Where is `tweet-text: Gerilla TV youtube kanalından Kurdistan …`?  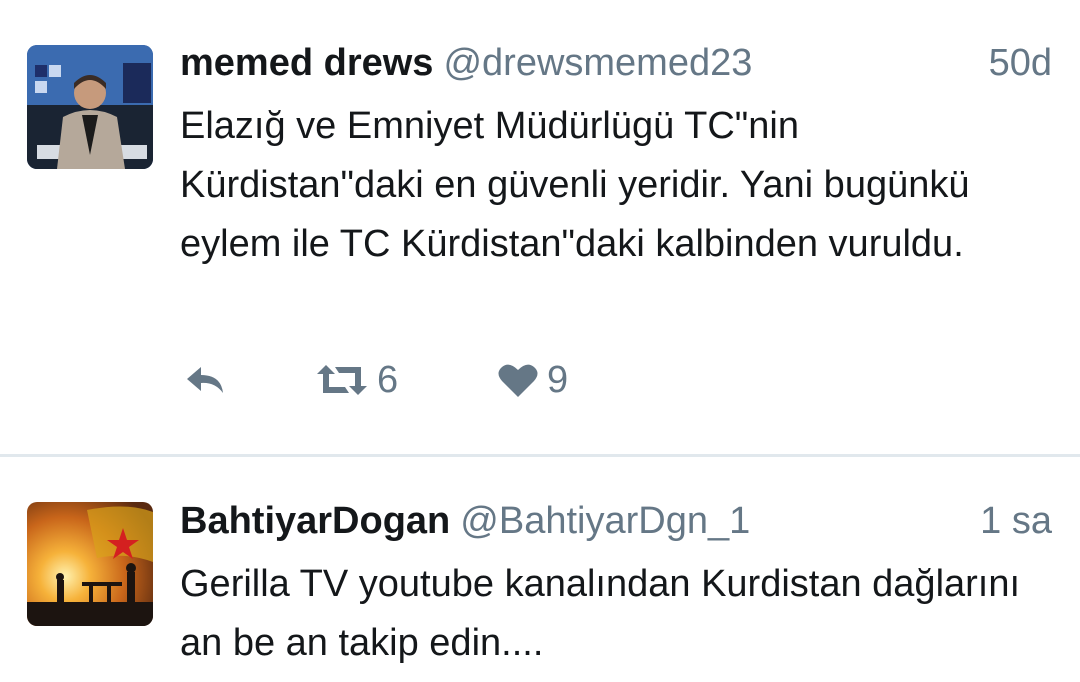
tweet-text: Gerilla TV youtube kanalından Kurdistan … is located at coordinates (600, 613).